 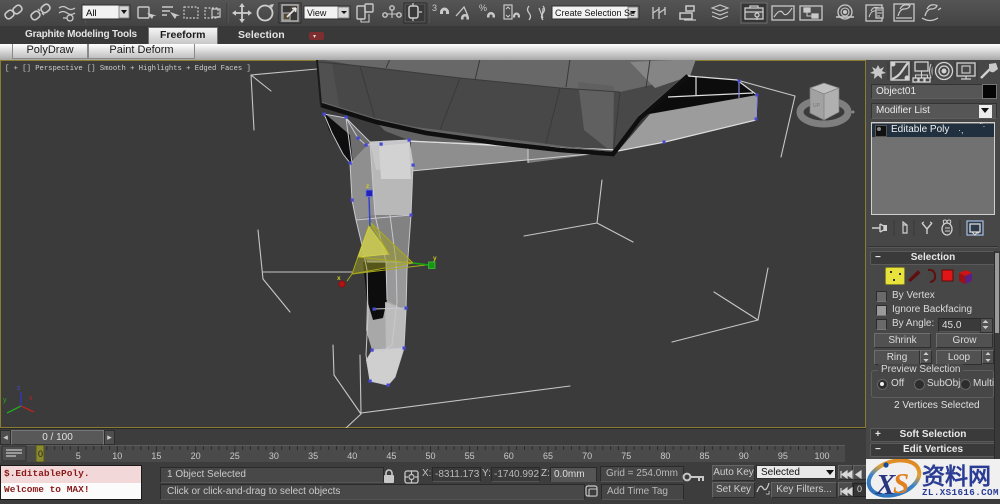 What do you see at coordinates (274, 456) in the screenshot?
I see `svg-text: 30` at bounding box center [274, 456].